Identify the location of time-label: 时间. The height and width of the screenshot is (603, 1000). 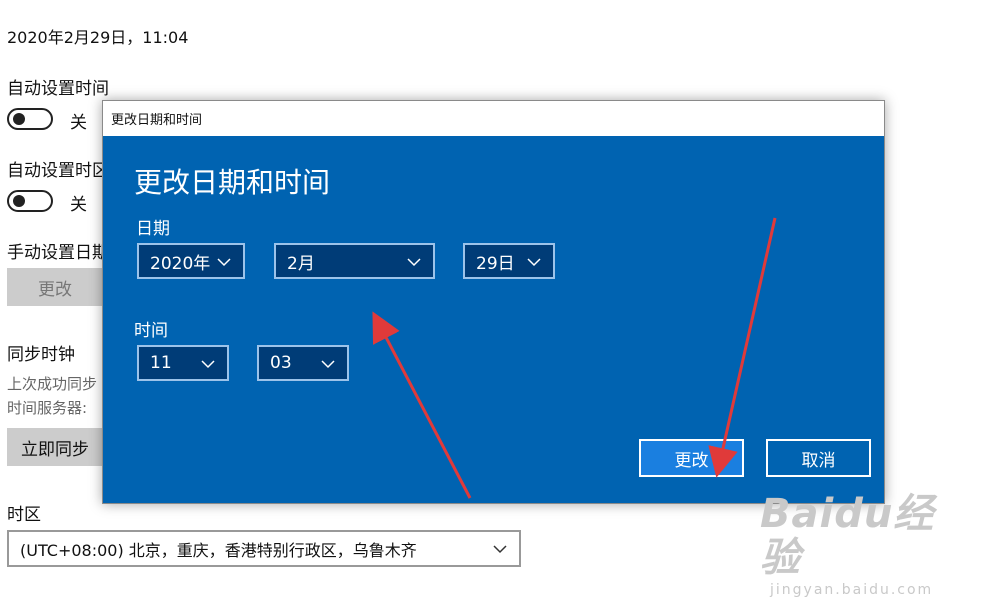
(151, 331).